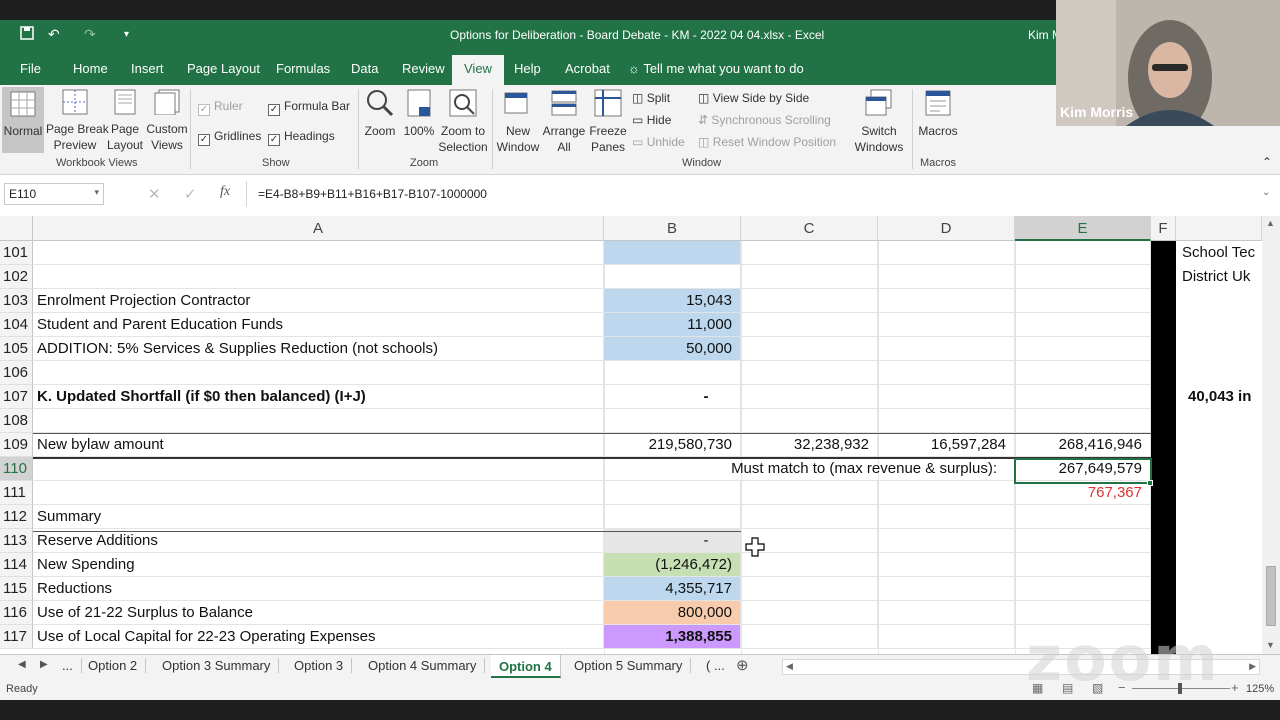 The height and width of the screenshot is (720, 1280). I want to click on redo-icon: ↷, so click(90, 34).